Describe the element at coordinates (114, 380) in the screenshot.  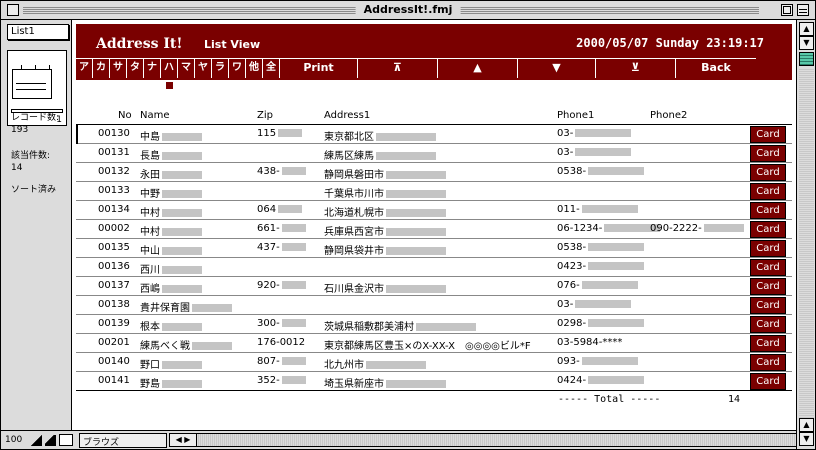
I see `cell-no: 00141` at that location.